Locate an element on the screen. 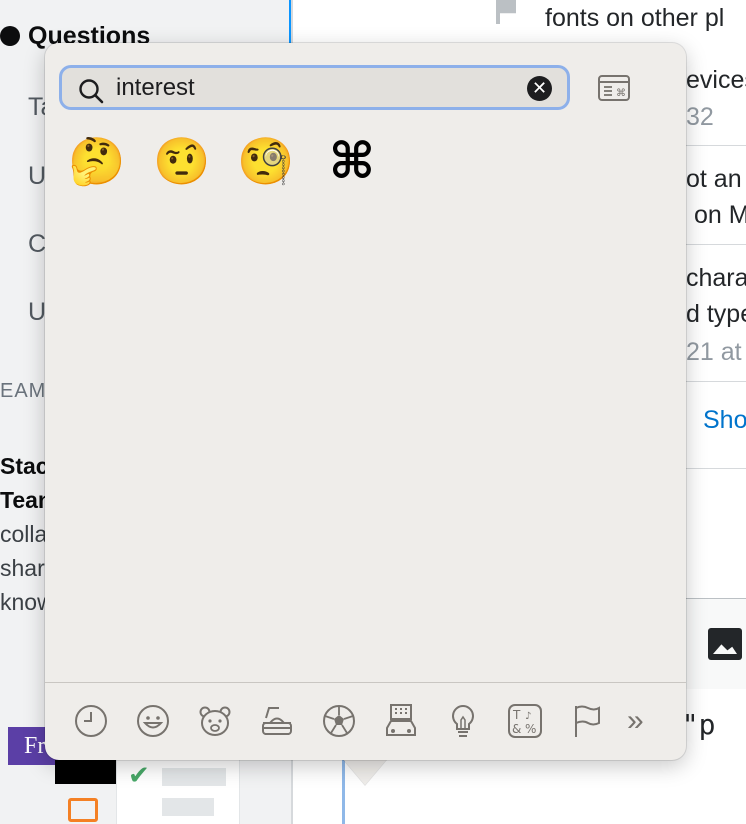 Image resolution: width=746 pixels, height=824 pixels. animals-nature-icon is located at coordinates (215, 721).